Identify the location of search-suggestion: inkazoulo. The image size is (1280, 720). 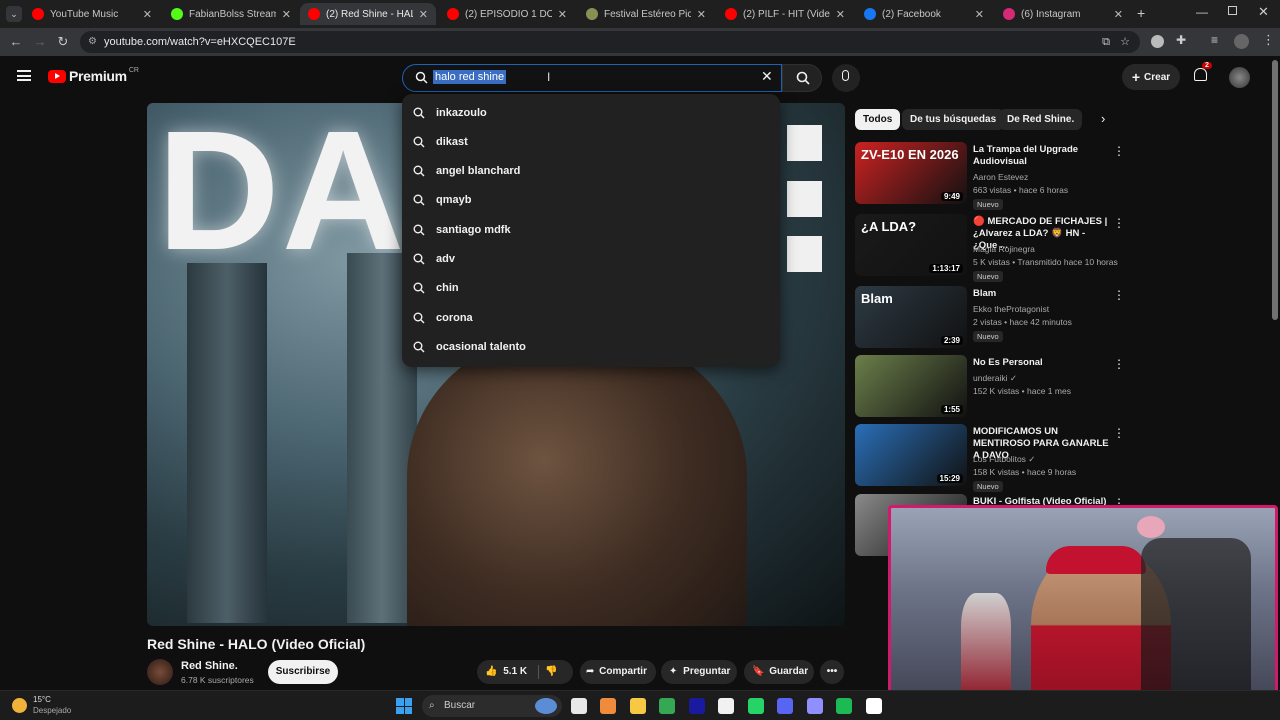
(591, 112).